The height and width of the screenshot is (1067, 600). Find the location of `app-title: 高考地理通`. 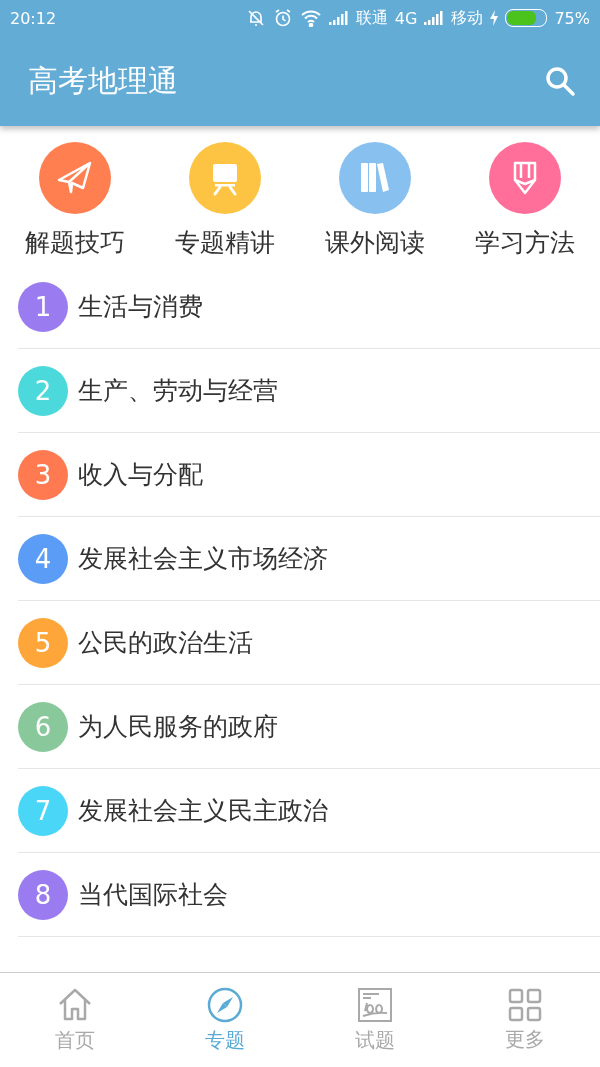

app-title: 高考地理通 is located at coordinates (103, 80).